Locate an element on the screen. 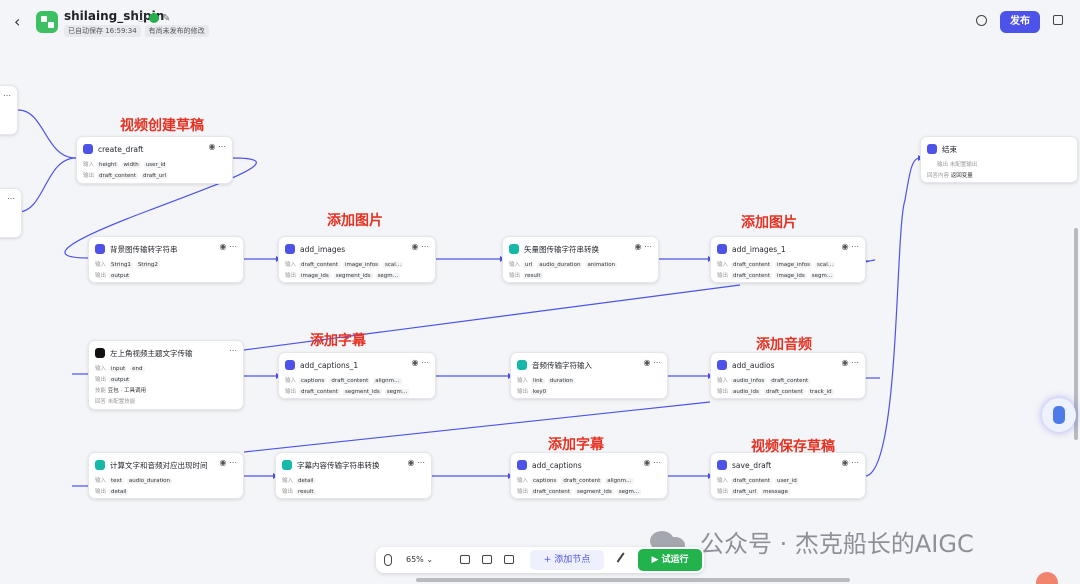 The image size is (1080, 584). input-row: 输入 detail is located at coordinates (299, 481).